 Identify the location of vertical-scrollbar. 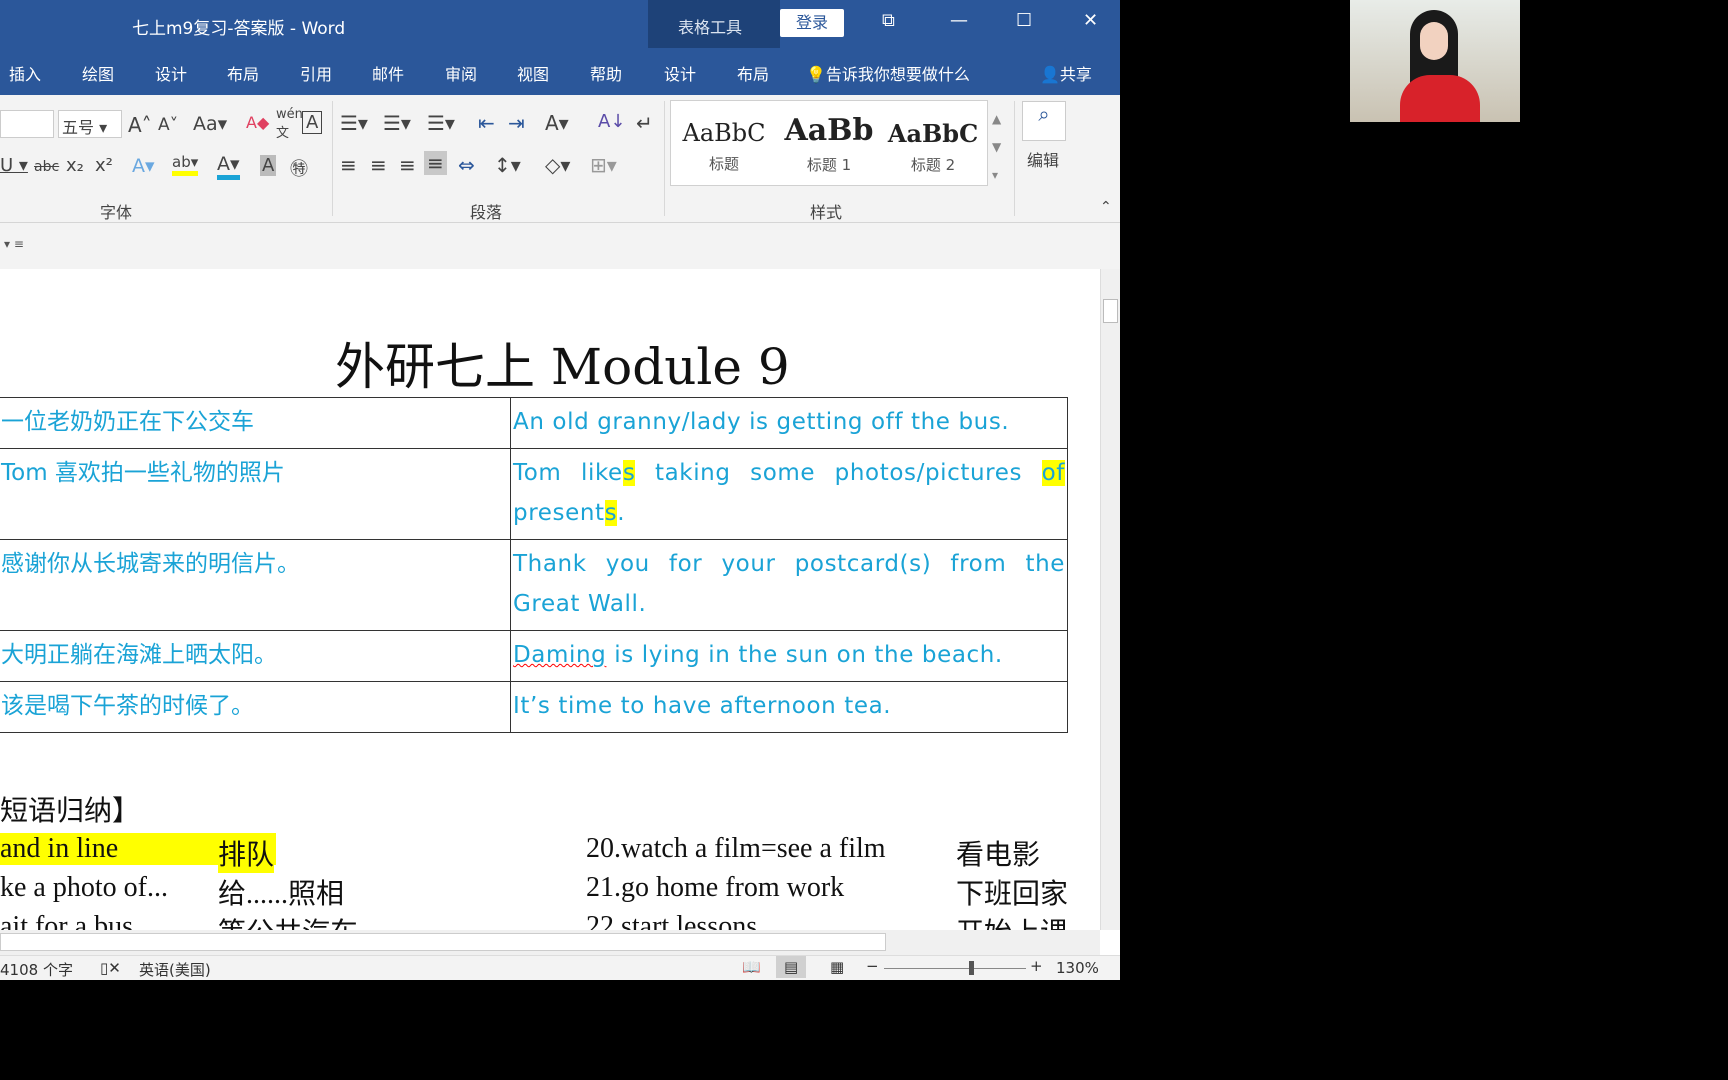
(1110, 599).